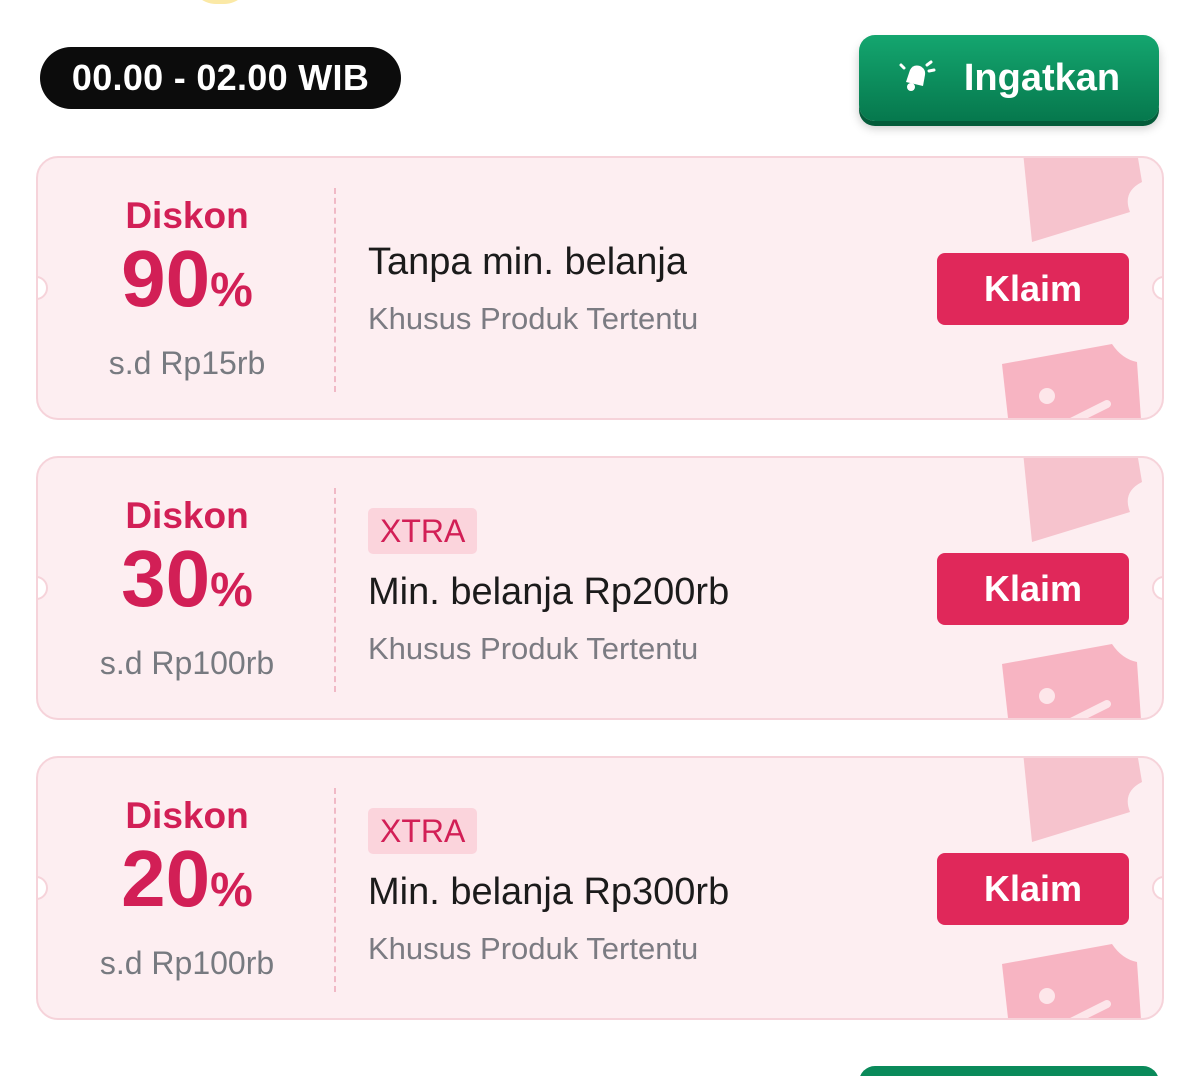 The image size is (1200, 1076). I want to click on time-range-text: 00.00 - 02.00 WIB, so click(220, 77).